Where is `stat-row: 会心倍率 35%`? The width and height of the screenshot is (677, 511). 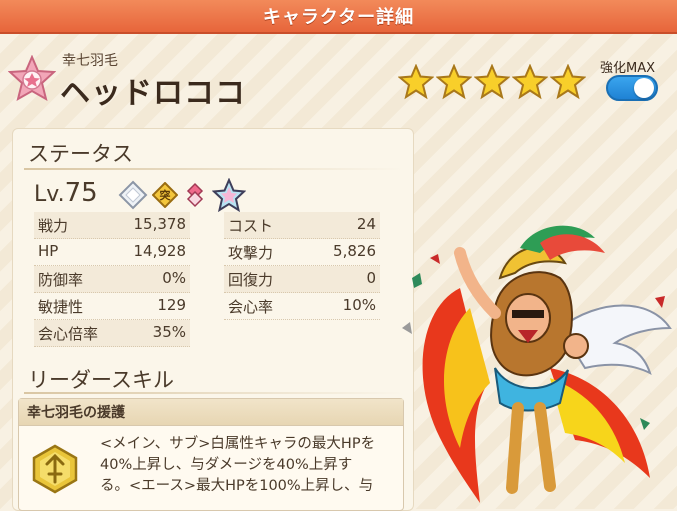
stat-row: 会心倍率 35% is located at coordinates (112, 333).